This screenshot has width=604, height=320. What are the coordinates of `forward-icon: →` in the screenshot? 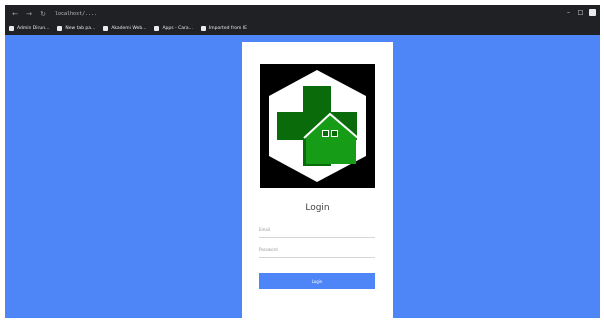 It's located at (29, 14).